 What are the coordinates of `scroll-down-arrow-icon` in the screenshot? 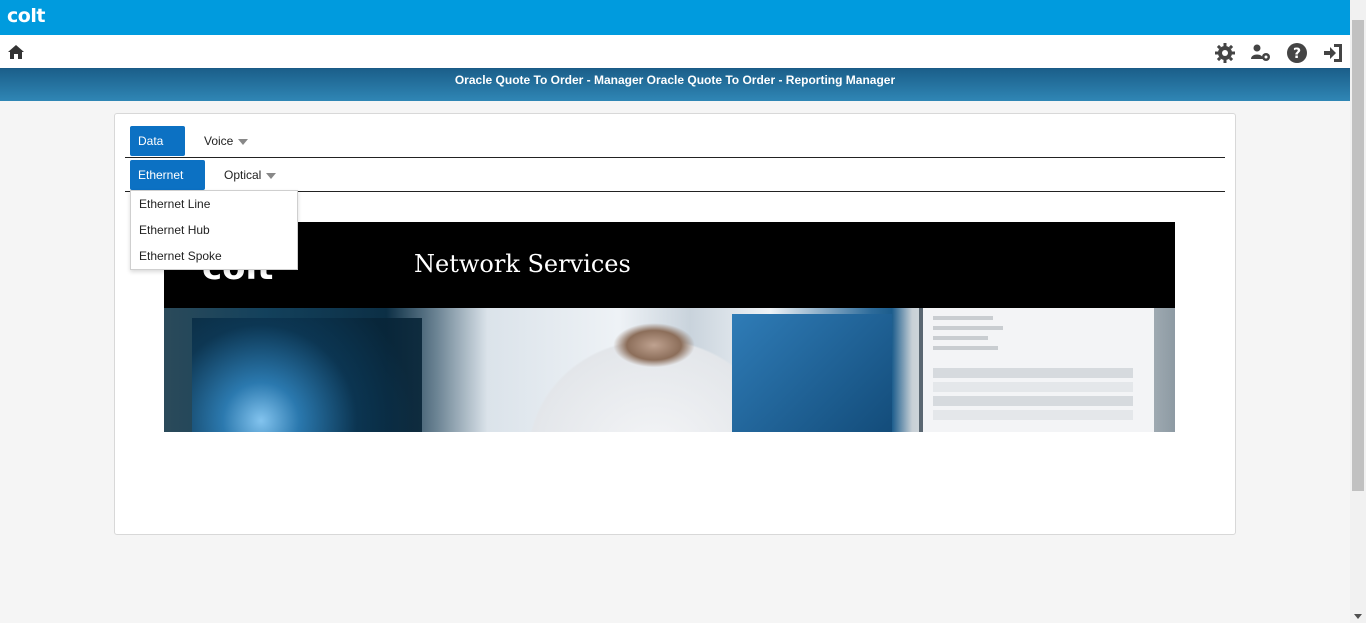 It's located at (1358, 616).